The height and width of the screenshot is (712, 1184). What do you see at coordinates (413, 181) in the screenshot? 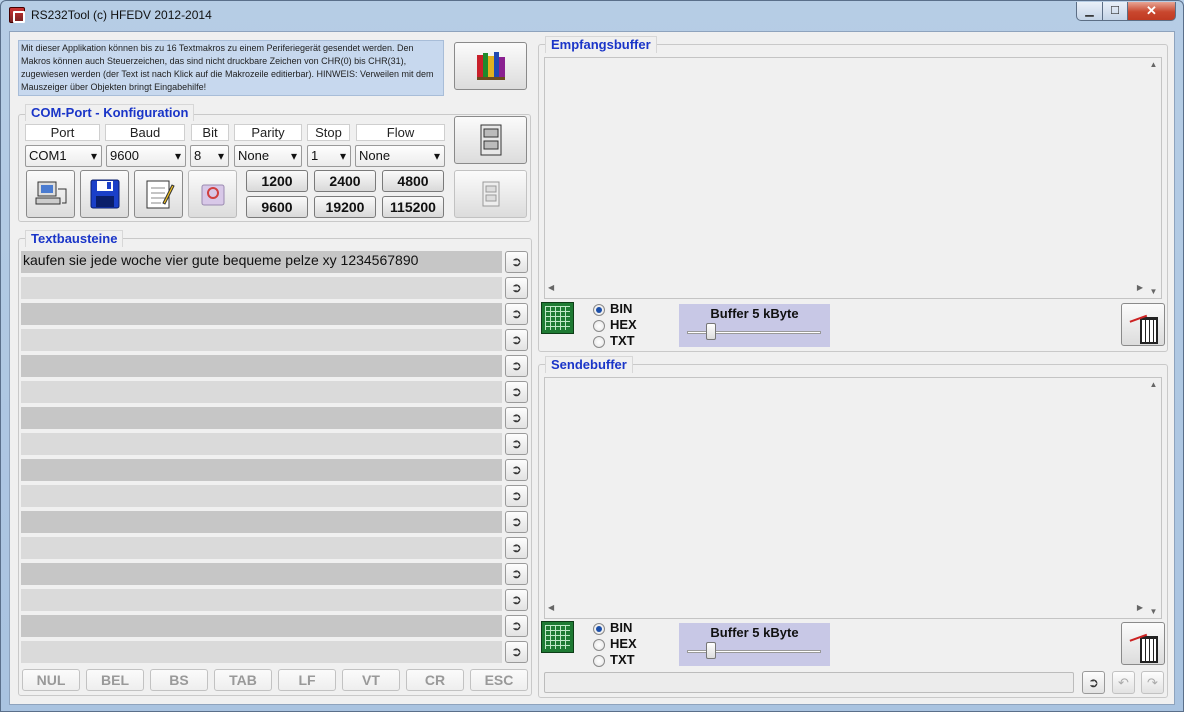
I see `baud-4800-button: 4800` at bounding box center [413, 181].